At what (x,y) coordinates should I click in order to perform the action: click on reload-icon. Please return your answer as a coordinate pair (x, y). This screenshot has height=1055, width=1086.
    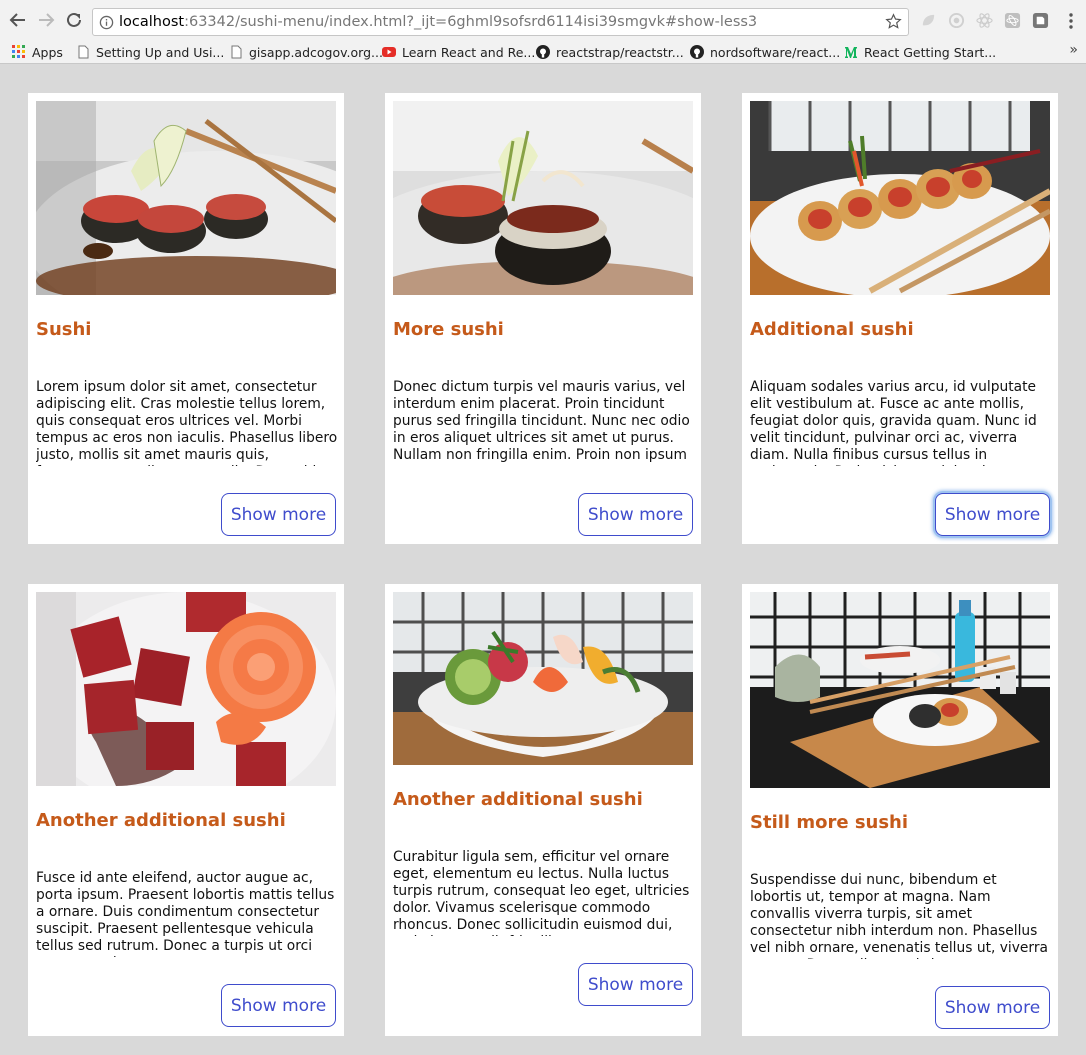
    Looking at the image, I should click on (74, 19).